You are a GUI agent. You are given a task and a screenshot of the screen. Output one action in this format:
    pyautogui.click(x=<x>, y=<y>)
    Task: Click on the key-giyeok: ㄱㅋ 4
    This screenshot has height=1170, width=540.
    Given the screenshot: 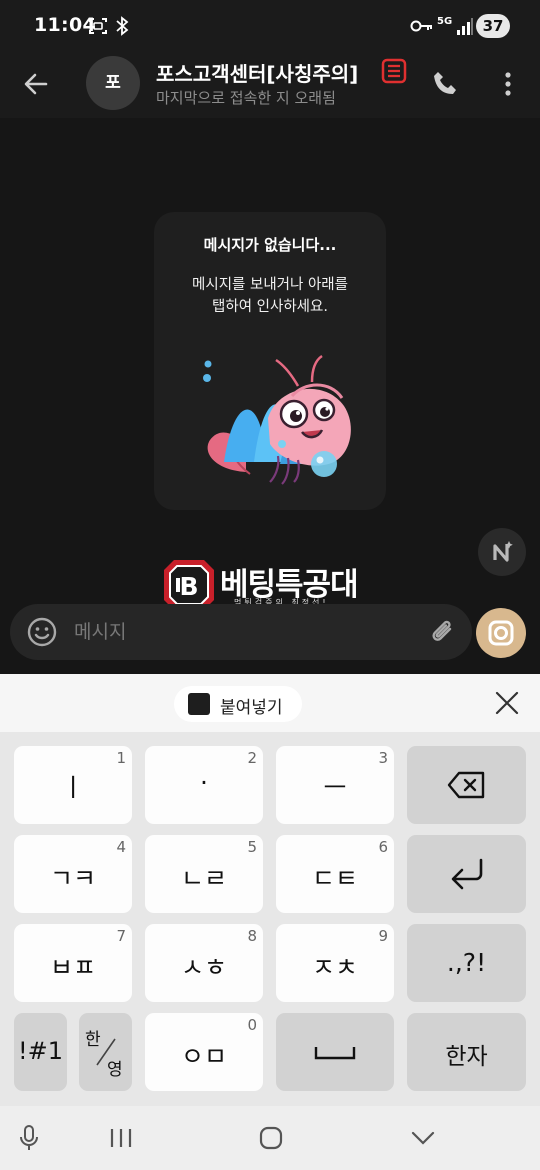 What is the action you would take?
    pyautogui.click(x=73, y=874)
    